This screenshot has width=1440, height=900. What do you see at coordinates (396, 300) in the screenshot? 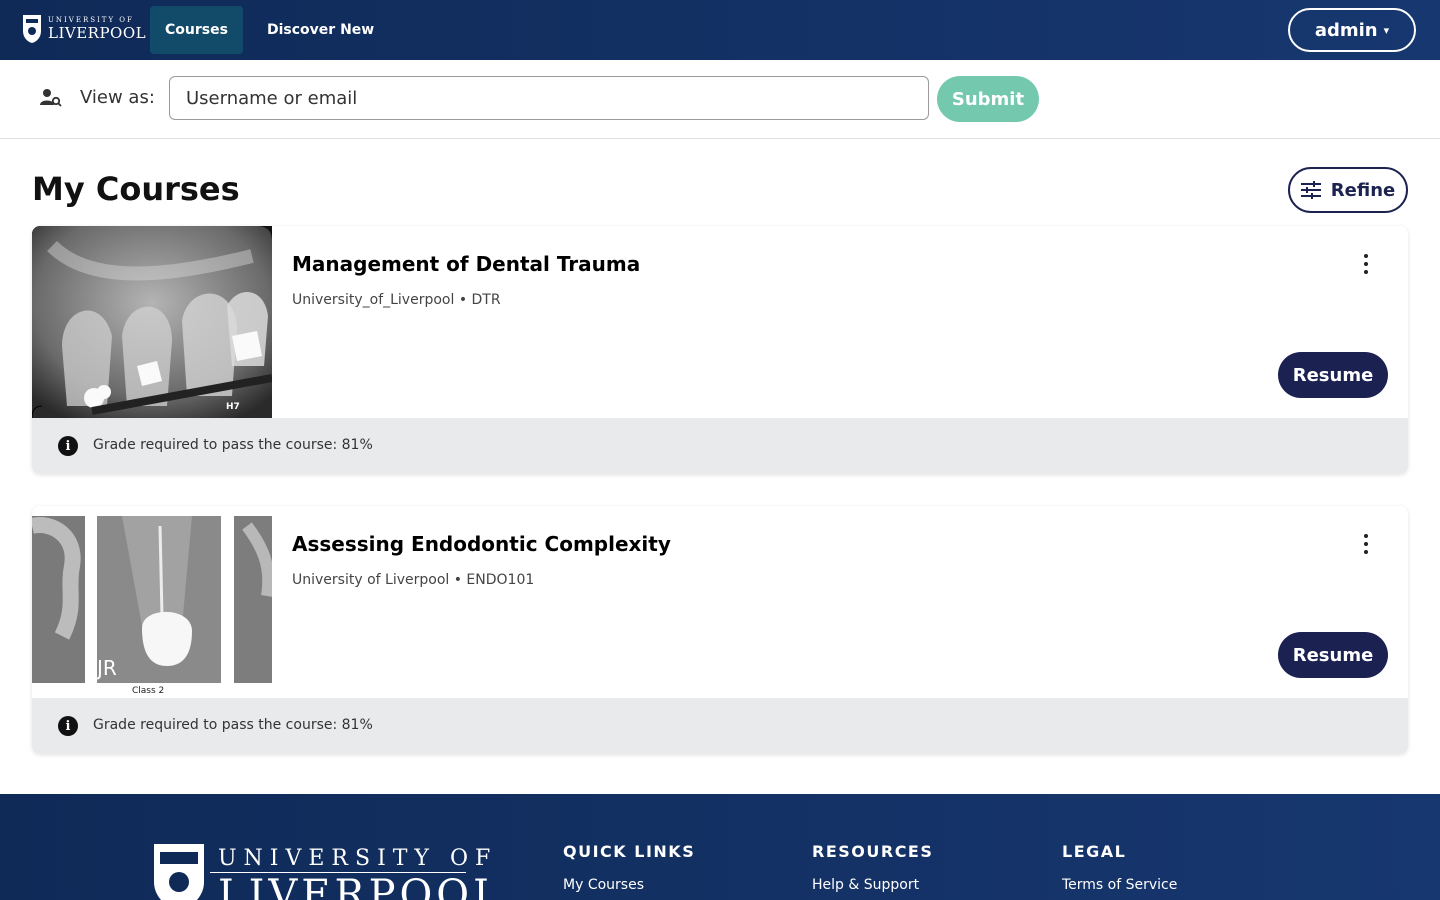
I see `course-subtitle: University_of_Liverpool • DTR` at bounding box center [396, 300].